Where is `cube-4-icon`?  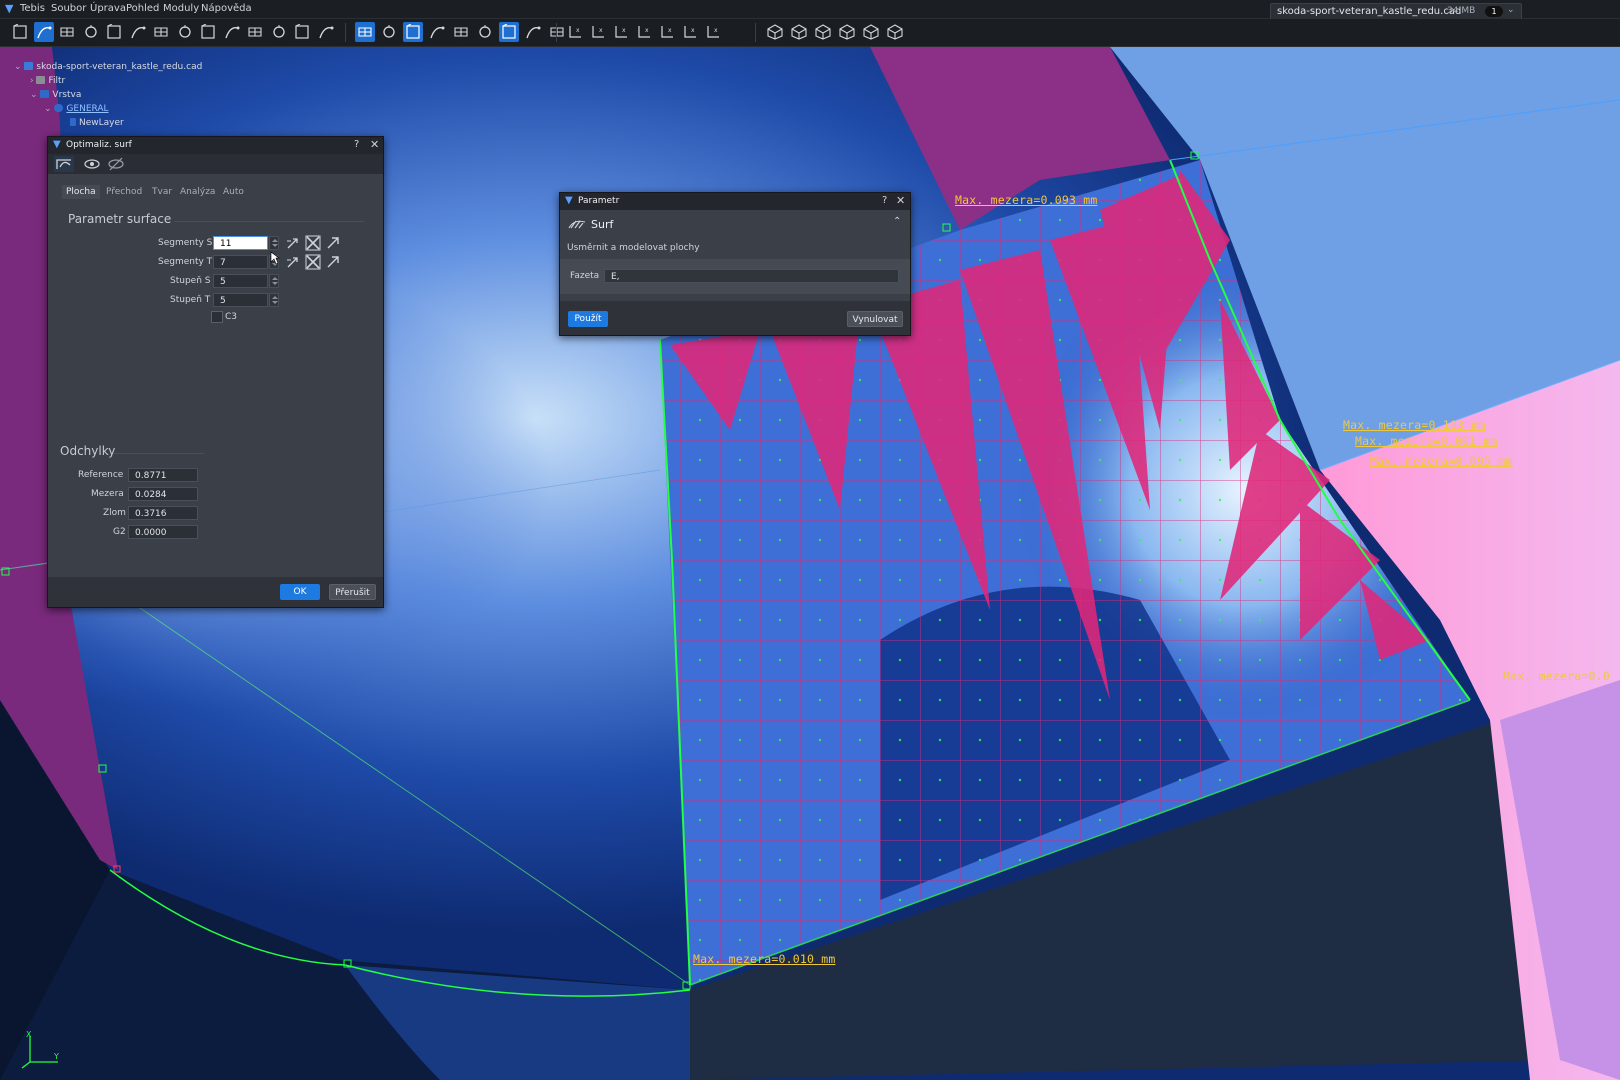
cube-4-icon is located at coordinates (847, 32).